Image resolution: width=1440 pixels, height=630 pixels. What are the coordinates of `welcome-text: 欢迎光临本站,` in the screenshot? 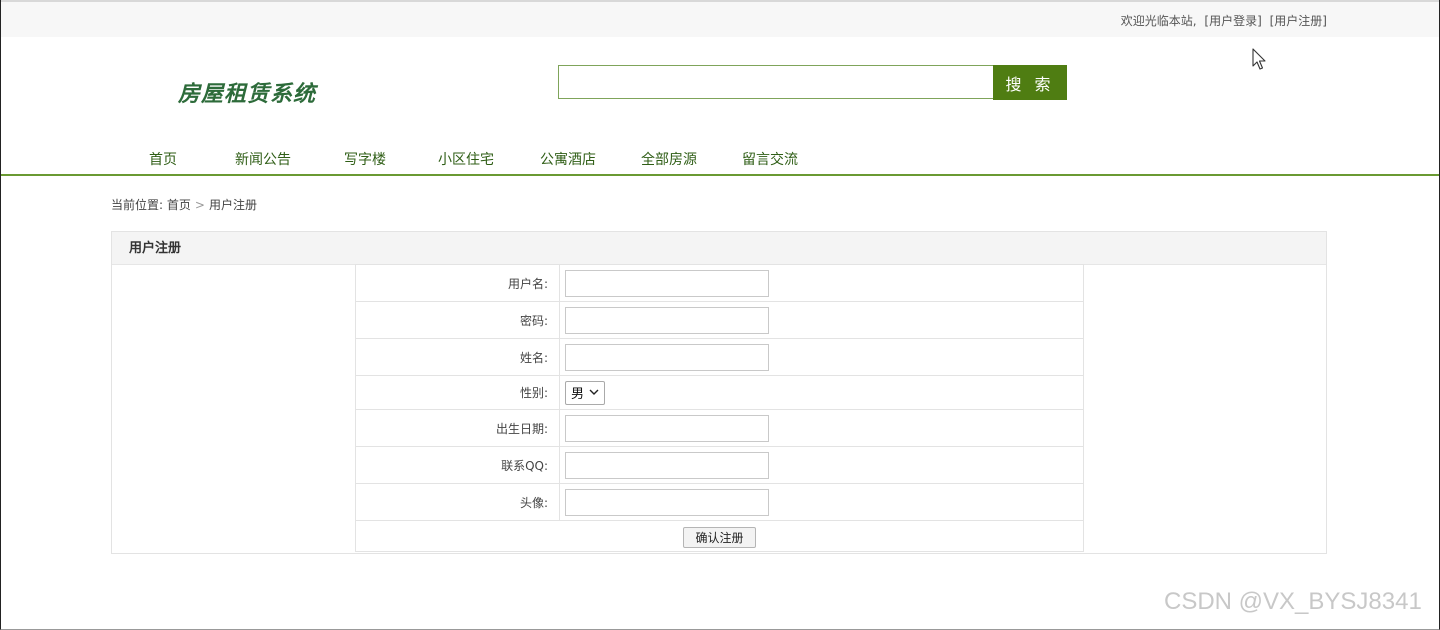 It's located at (1158, 21).